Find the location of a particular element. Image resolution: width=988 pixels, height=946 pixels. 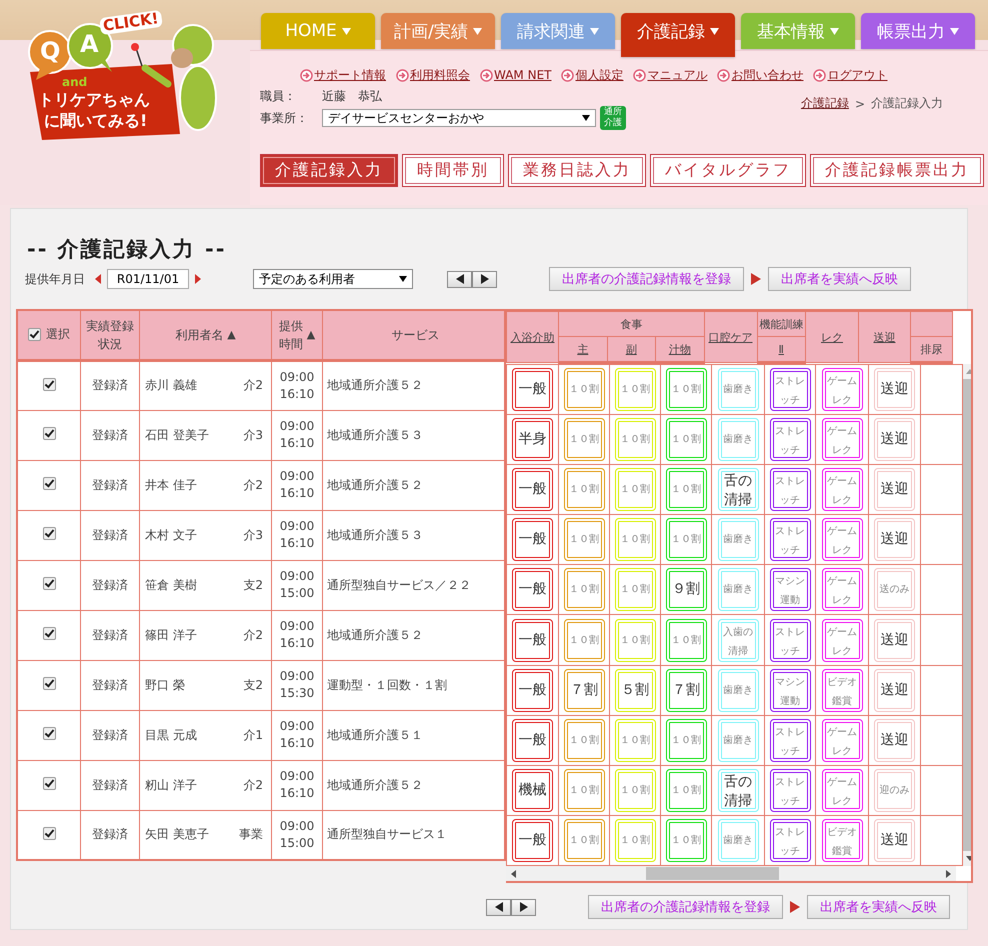

nav-link: サポート情報 is located at coordinates (350, 75).